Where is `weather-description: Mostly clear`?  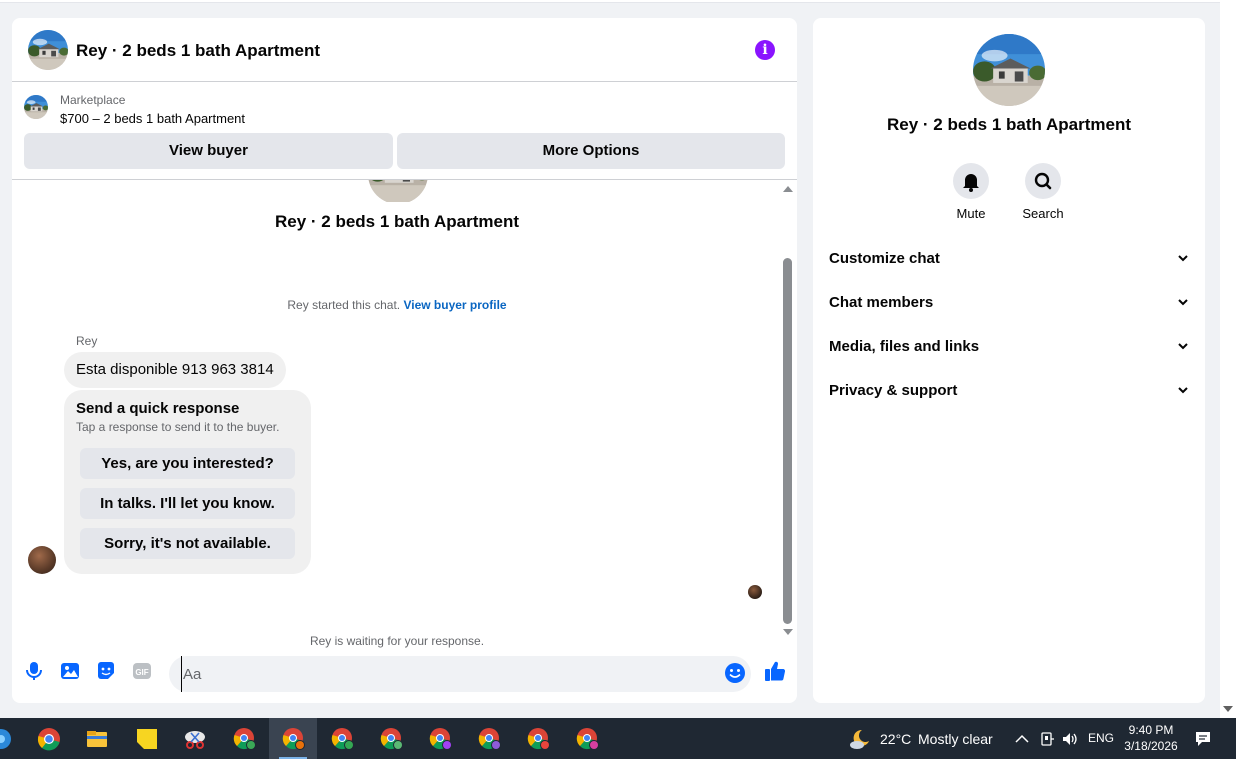
weather-description: Mostly clear is located at coordinates (955, 739).